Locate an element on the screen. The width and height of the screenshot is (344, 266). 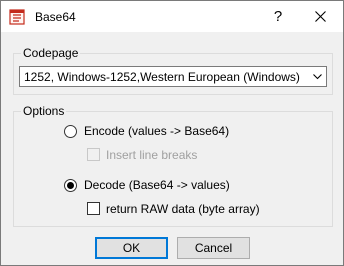
title-bar: Base64 ? is located at coordinates (172, 16).